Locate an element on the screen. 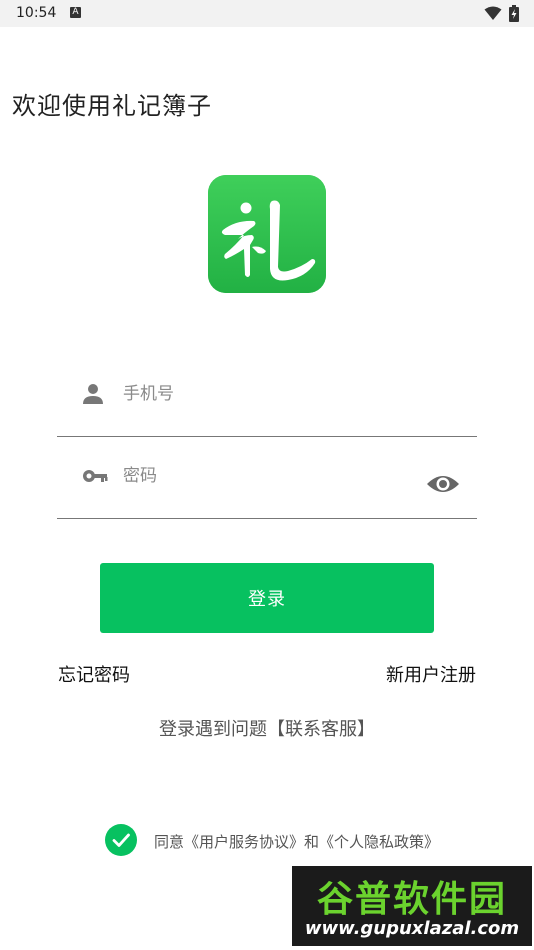 The height and width of the screenshot is (950, 534). notification-icon: A is located at coordinates (75, 12).